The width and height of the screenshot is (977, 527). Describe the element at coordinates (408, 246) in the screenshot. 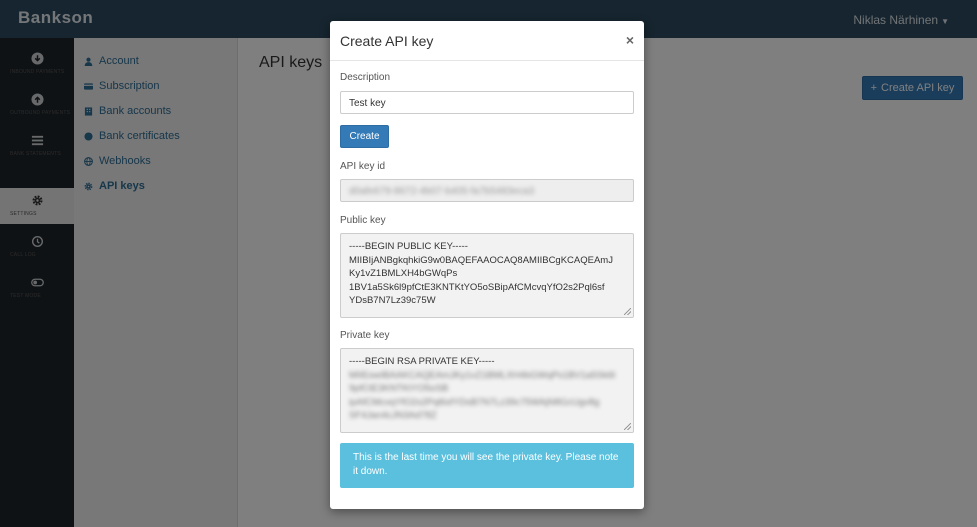

I see `public-key-line: -----BEGIN PUBLIC KEY-----` at that location.